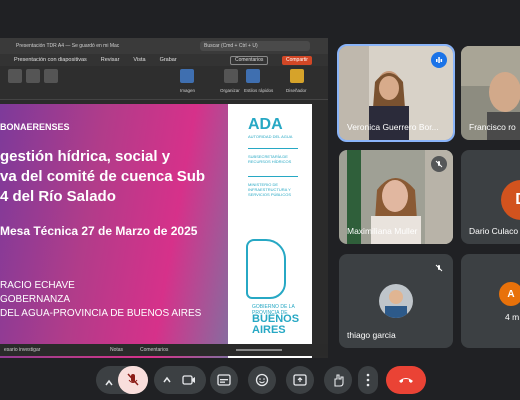 The image size is (520, 400). What do you see at coordinates (101, 313) in the screenshot?
I see `speaker-line-3: DEL AGUA-PROVINCIA DE BUENOS AIRES` at bounding box center [101, 313].